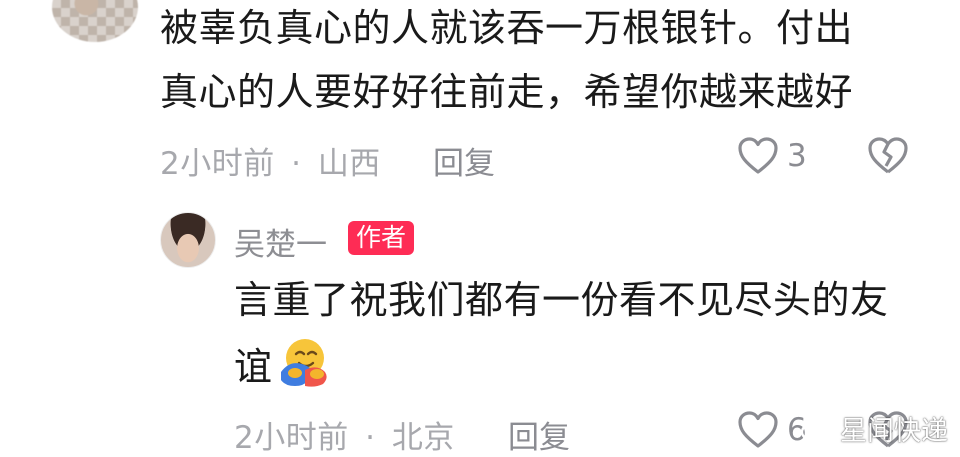 This screenshot has width=960, height=457. What do you see at coordinates (291, 438) in the screenshot?
I see `reply-time: 2小时前` at bounding box center [291, 438].